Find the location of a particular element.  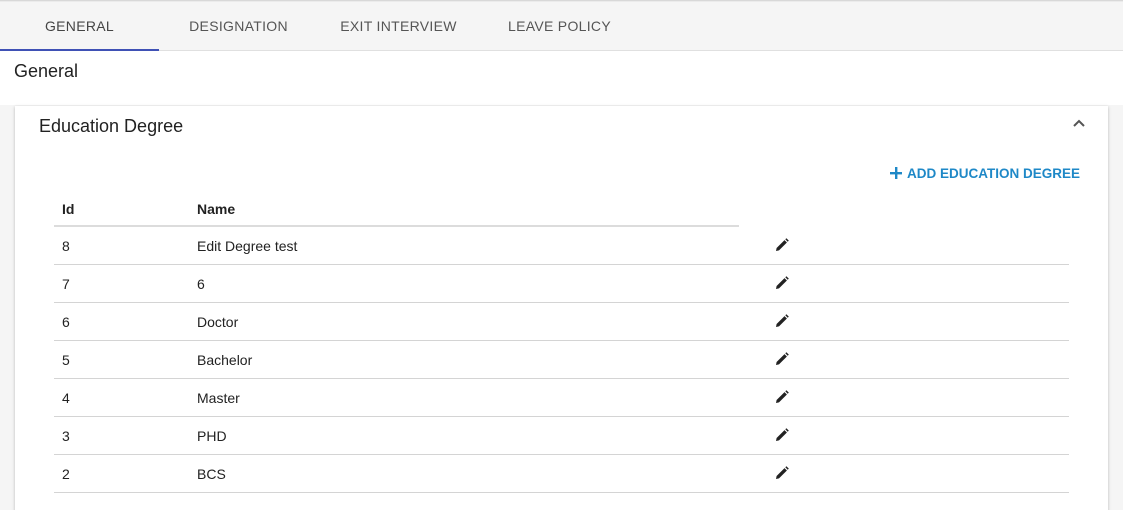

column-header-name: Name is located at coordinates (216, 209).